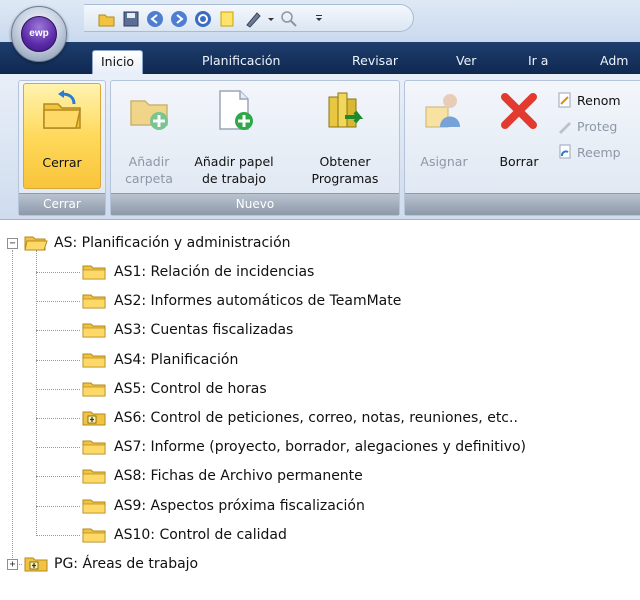 The image size is (640, 600). Describe the element at coordinates (190, 389) in the screenshot. I see `tree-node-item: AS5: Control de horas` at that location.